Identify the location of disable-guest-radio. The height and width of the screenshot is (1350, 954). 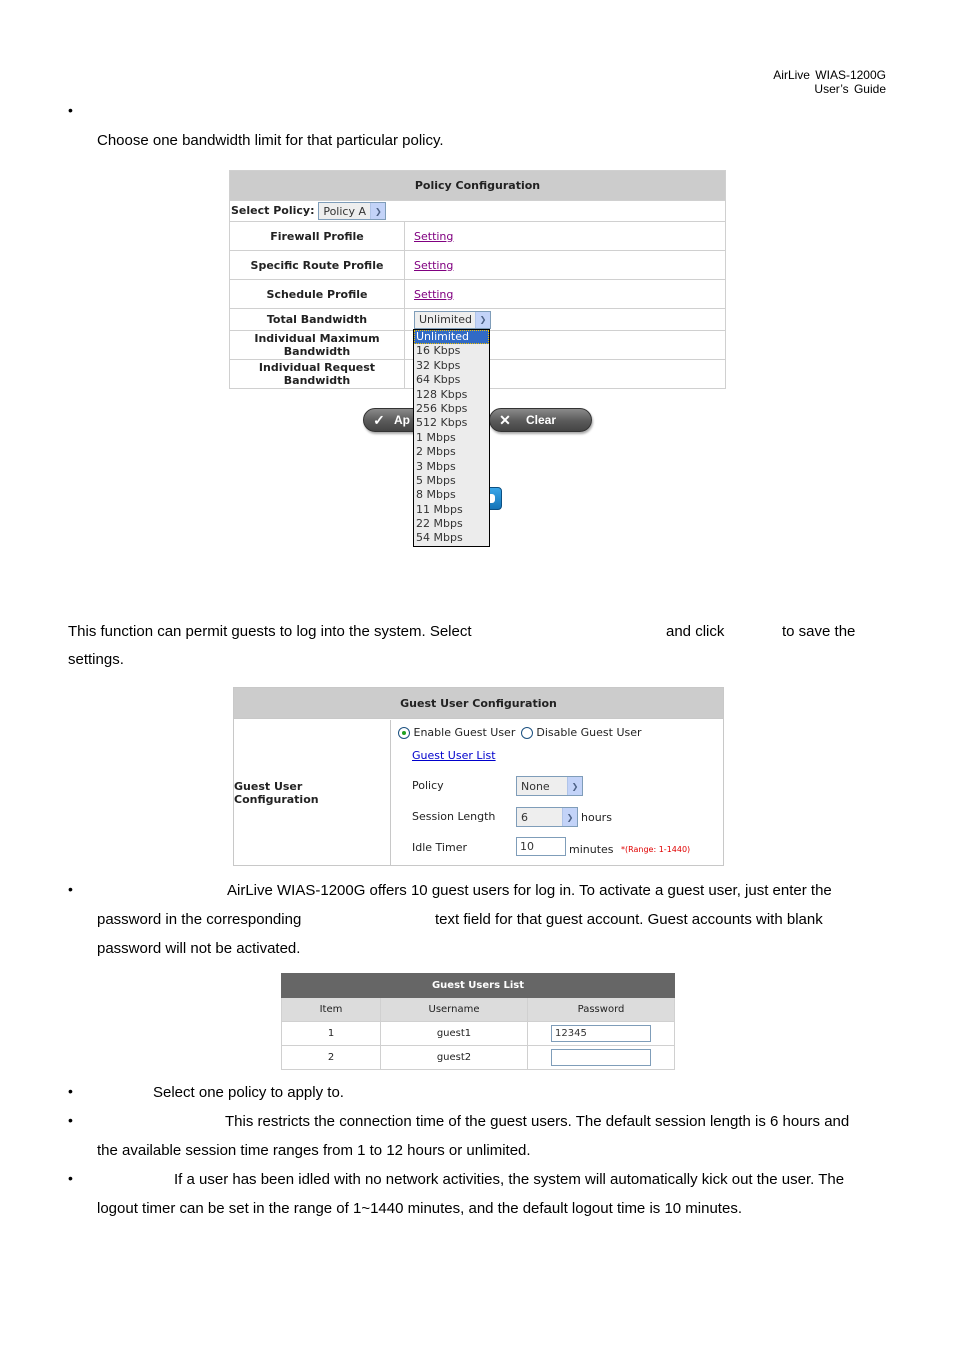
(526, 733).